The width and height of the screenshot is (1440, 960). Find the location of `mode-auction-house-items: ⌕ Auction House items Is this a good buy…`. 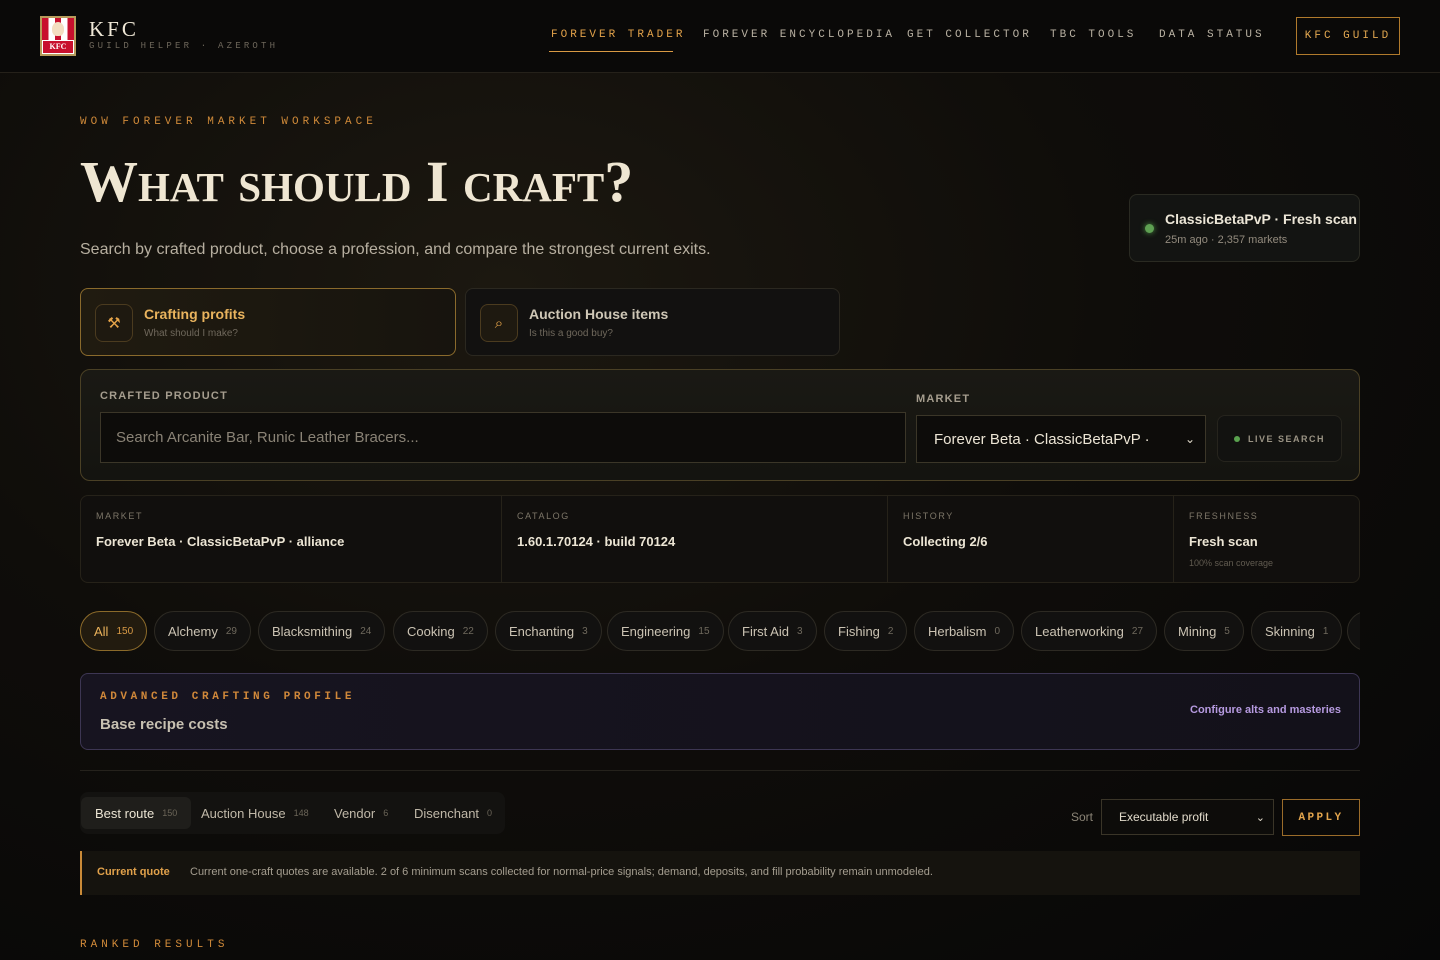

mode-auction-house-items: ⌕ Auction House items Is this a good buy… is located at coordinates (652, 322).